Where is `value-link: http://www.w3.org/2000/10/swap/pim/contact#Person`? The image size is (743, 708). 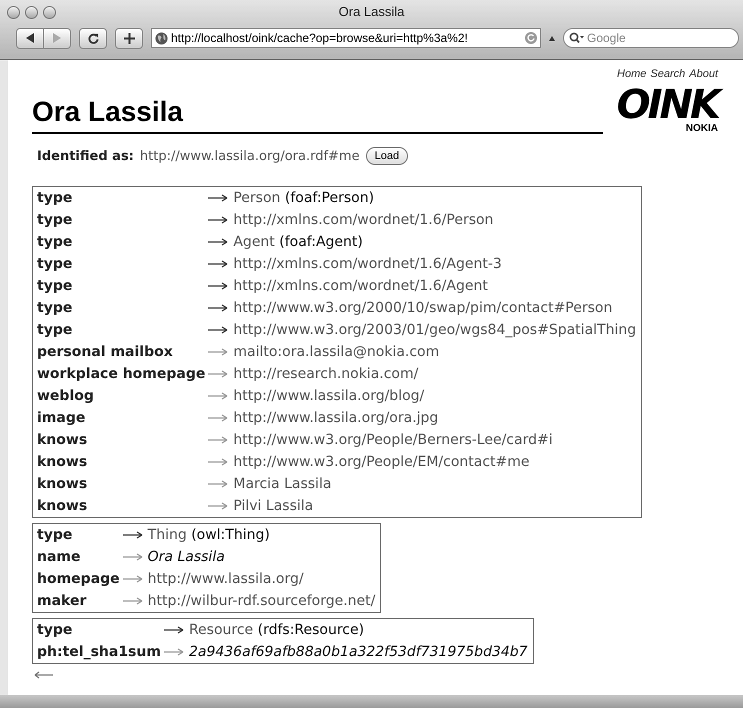 value-link: http://www.w3.org/2000/10/swap/pim/contact#Person is located at coordinates (422, 308).